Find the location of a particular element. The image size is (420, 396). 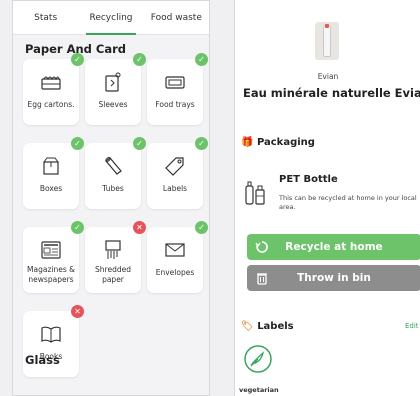

recycle-at-home-button: Recycle at home is located at coordinates (333, 247).